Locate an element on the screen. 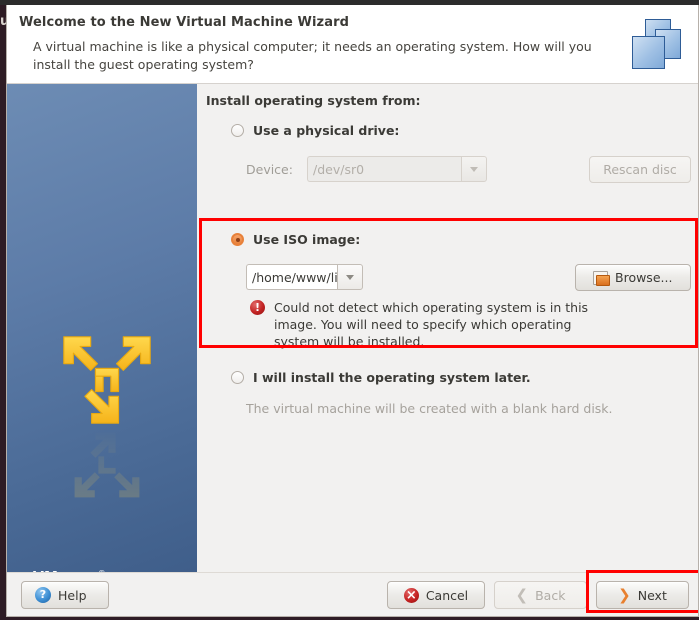 The height and width of the screenshot is (620, 699). rescan-disc-label: Rescan disc is located at coordinates (640, 169).